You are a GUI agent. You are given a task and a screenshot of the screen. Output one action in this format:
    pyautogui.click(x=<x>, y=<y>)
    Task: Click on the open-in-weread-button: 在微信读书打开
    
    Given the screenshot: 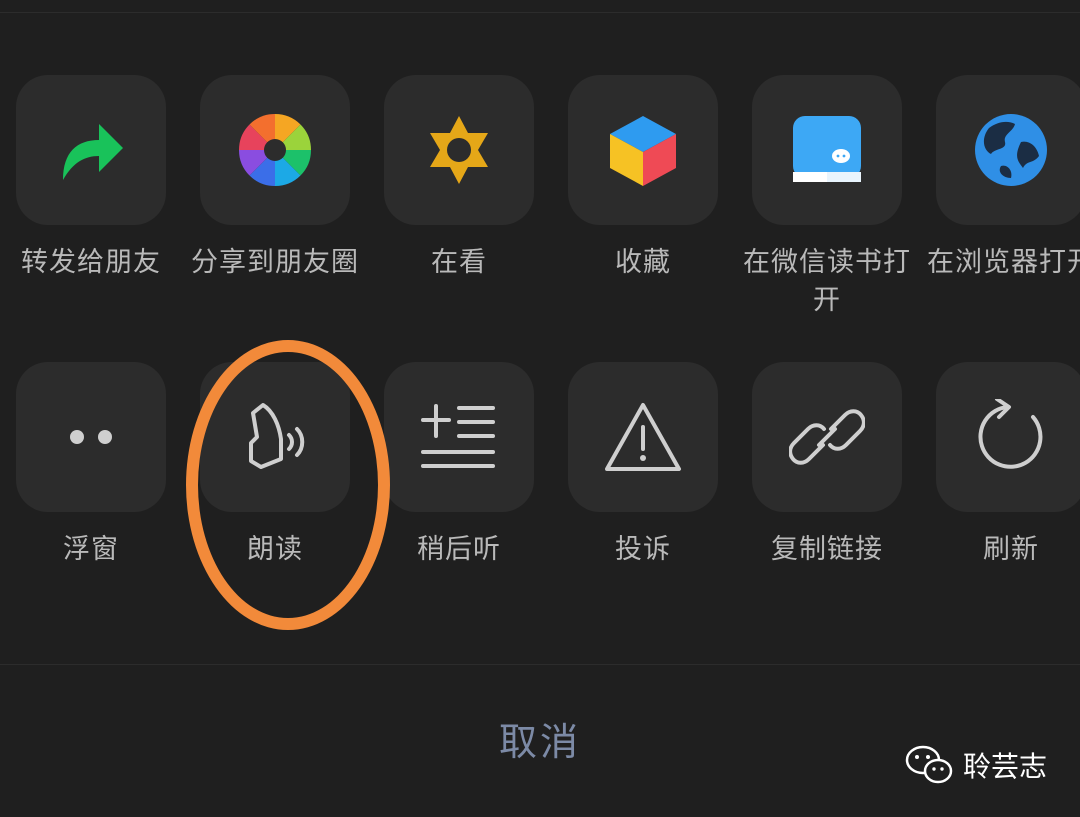 What is the action you would take?
    pyautogui.click(x=826, y=197)
    